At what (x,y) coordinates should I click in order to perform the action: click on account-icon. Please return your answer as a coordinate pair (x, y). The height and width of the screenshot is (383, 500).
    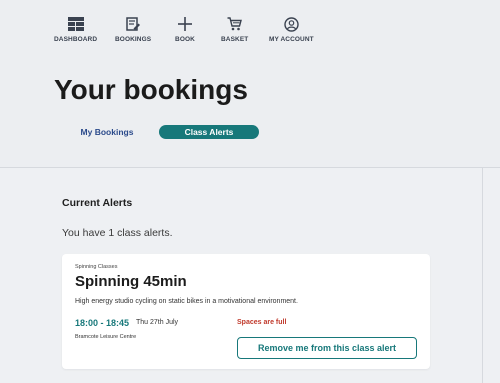
    Looking at the image, I should click on (291, 24).